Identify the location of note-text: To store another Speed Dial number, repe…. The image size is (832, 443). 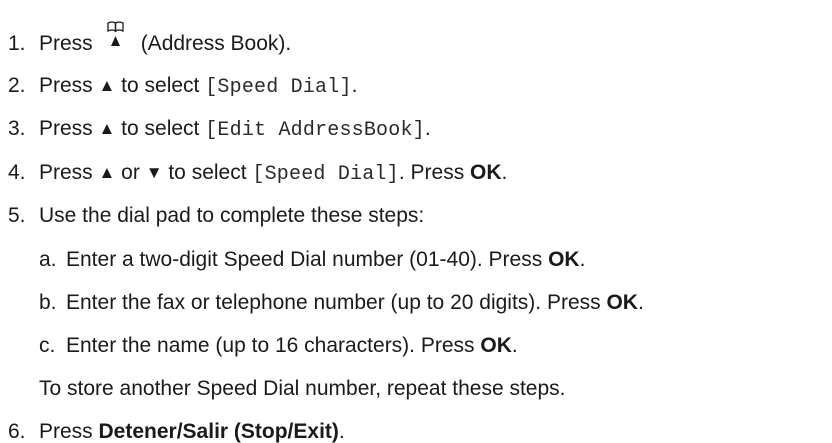
(302, 388).